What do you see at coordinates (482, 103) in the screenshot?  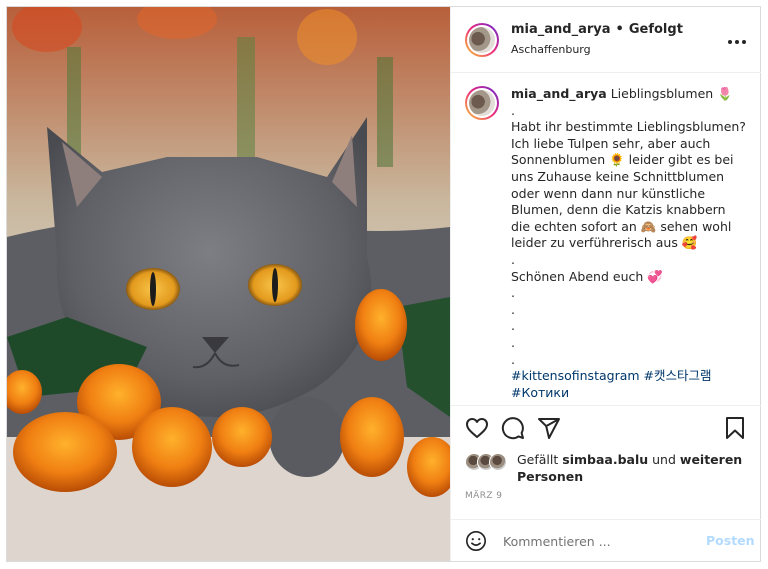 I see `caption-author-avatar` at bounding box center [482, 103].